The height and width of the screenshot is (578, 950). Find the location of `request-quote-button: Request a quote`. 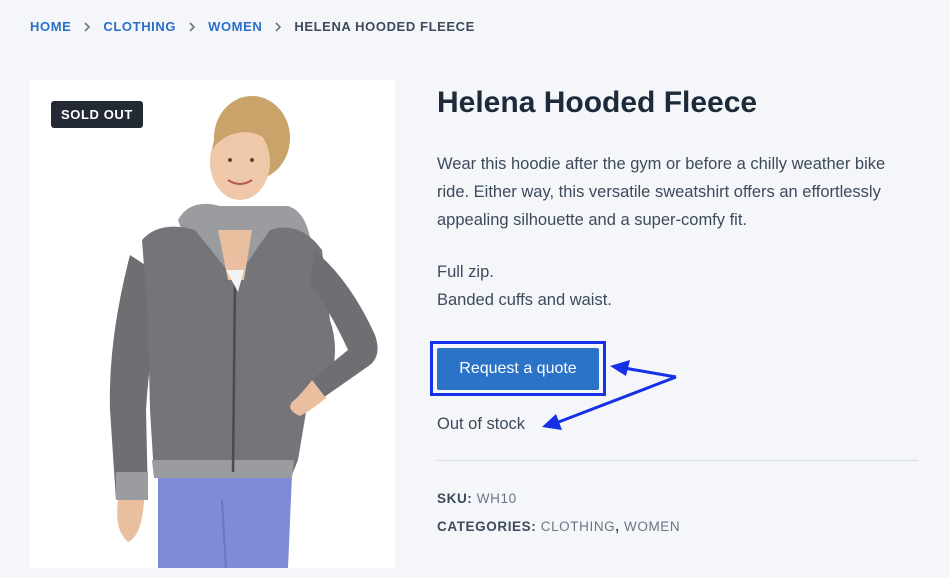

request-quote-button: Request a quote is located at coordinates (518, 369).